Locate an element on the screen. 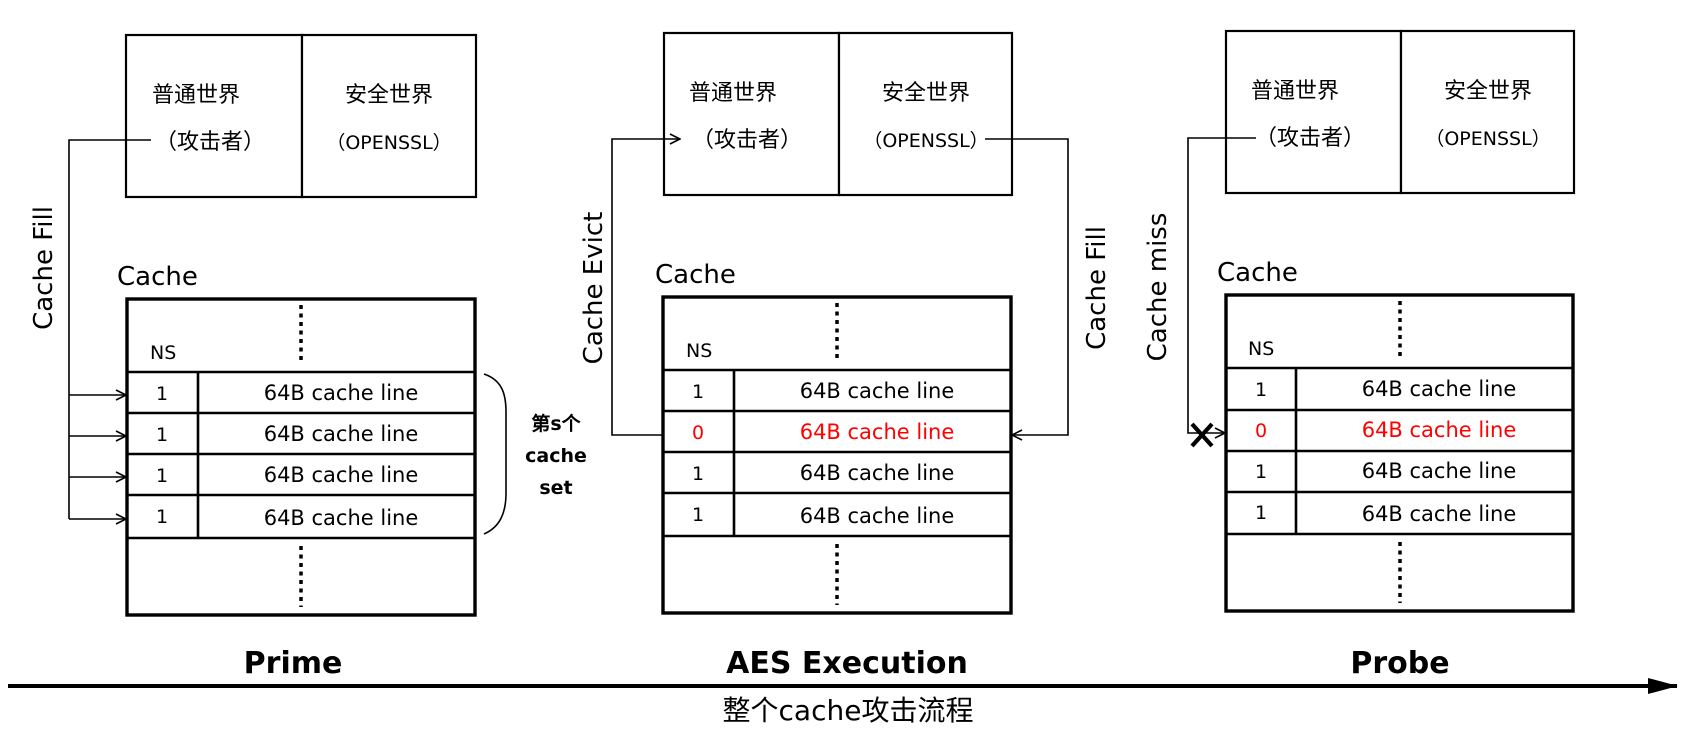 Image resolution: width=1685 pixels, height=748 pixels. phase-title: Prime is located at coordinates (293, 663).